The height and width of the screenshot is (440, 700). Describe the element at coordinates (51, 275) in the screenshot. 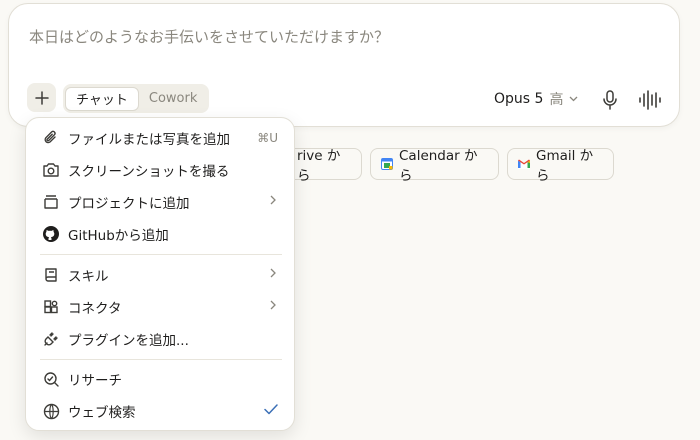

I see `skill-book-icon` at that location.